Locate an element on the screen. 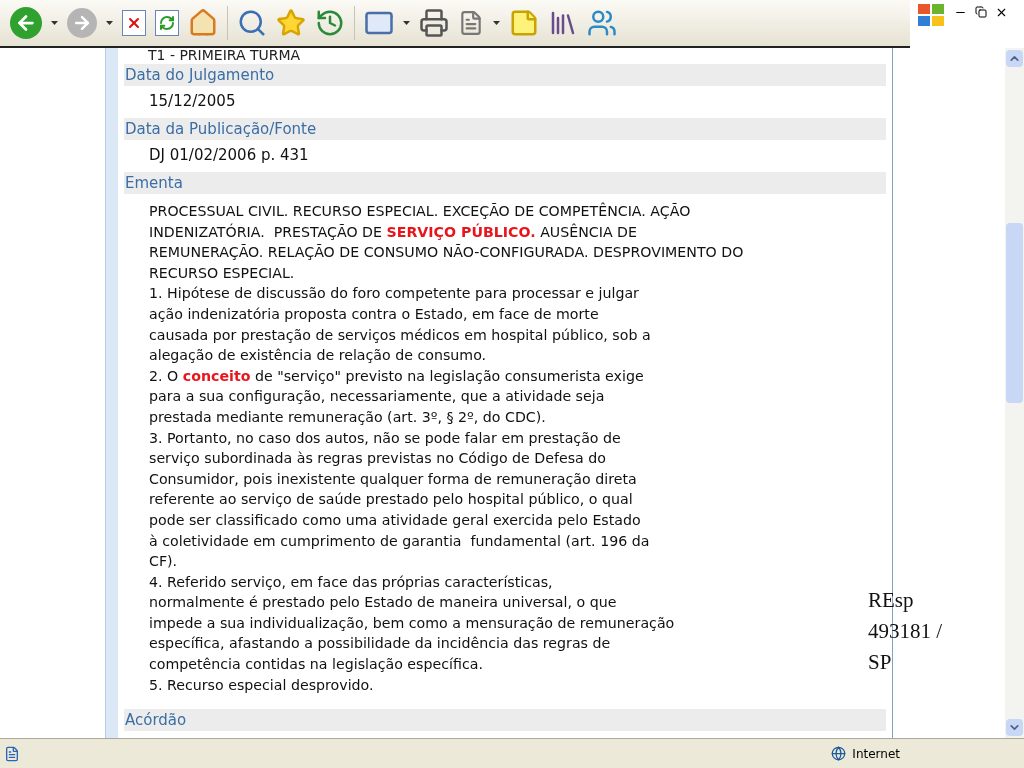 This screenshot has height=768, width=1024. page-icon is located at coordinates (12, 753).